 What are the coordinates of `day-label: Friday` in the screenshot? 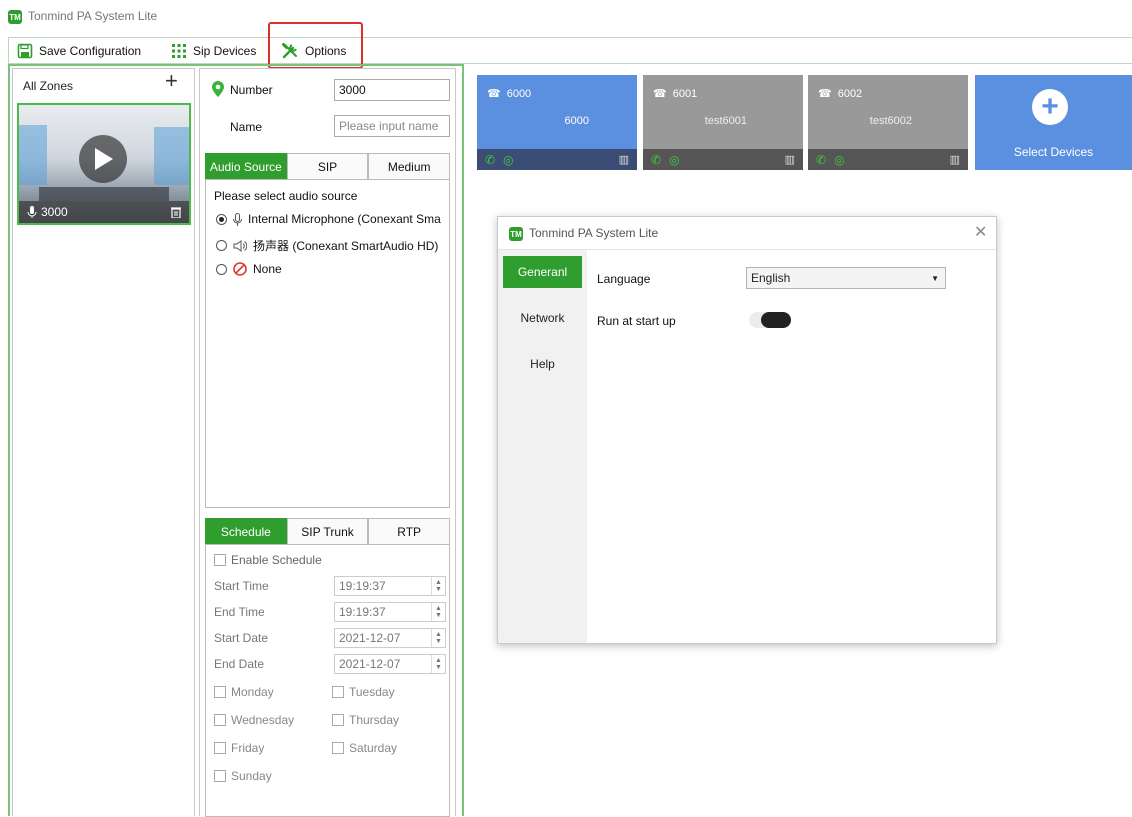 It's located at (248, 748).